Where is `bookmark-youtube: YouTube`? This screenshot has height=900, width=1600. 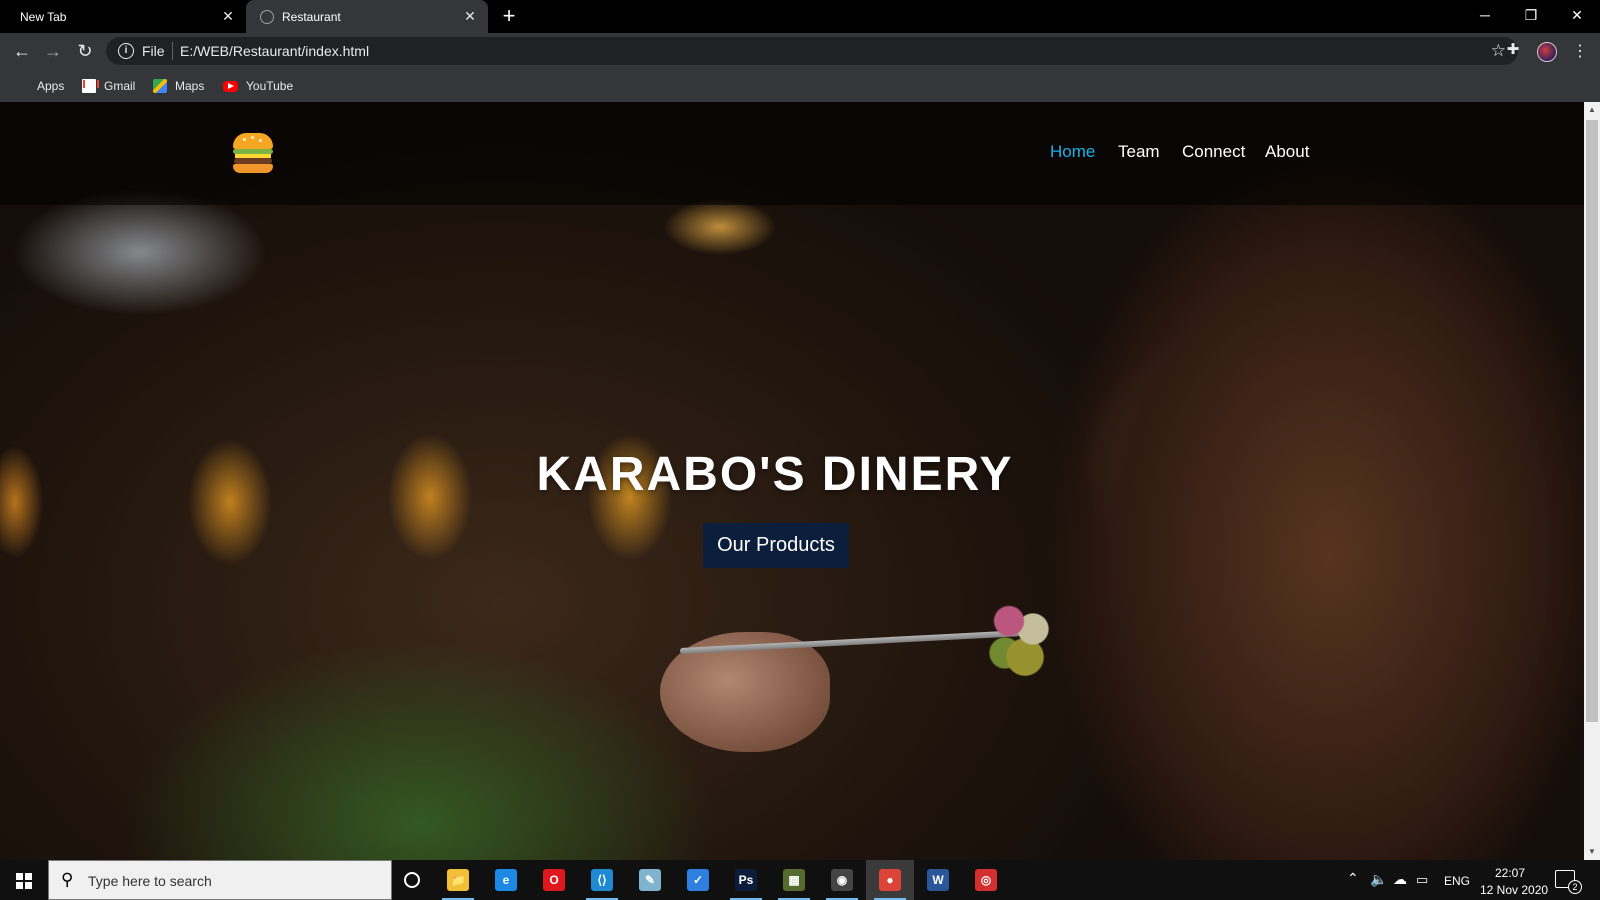
bookmark-youtube: YouTube is located at coordinates (258, 86).